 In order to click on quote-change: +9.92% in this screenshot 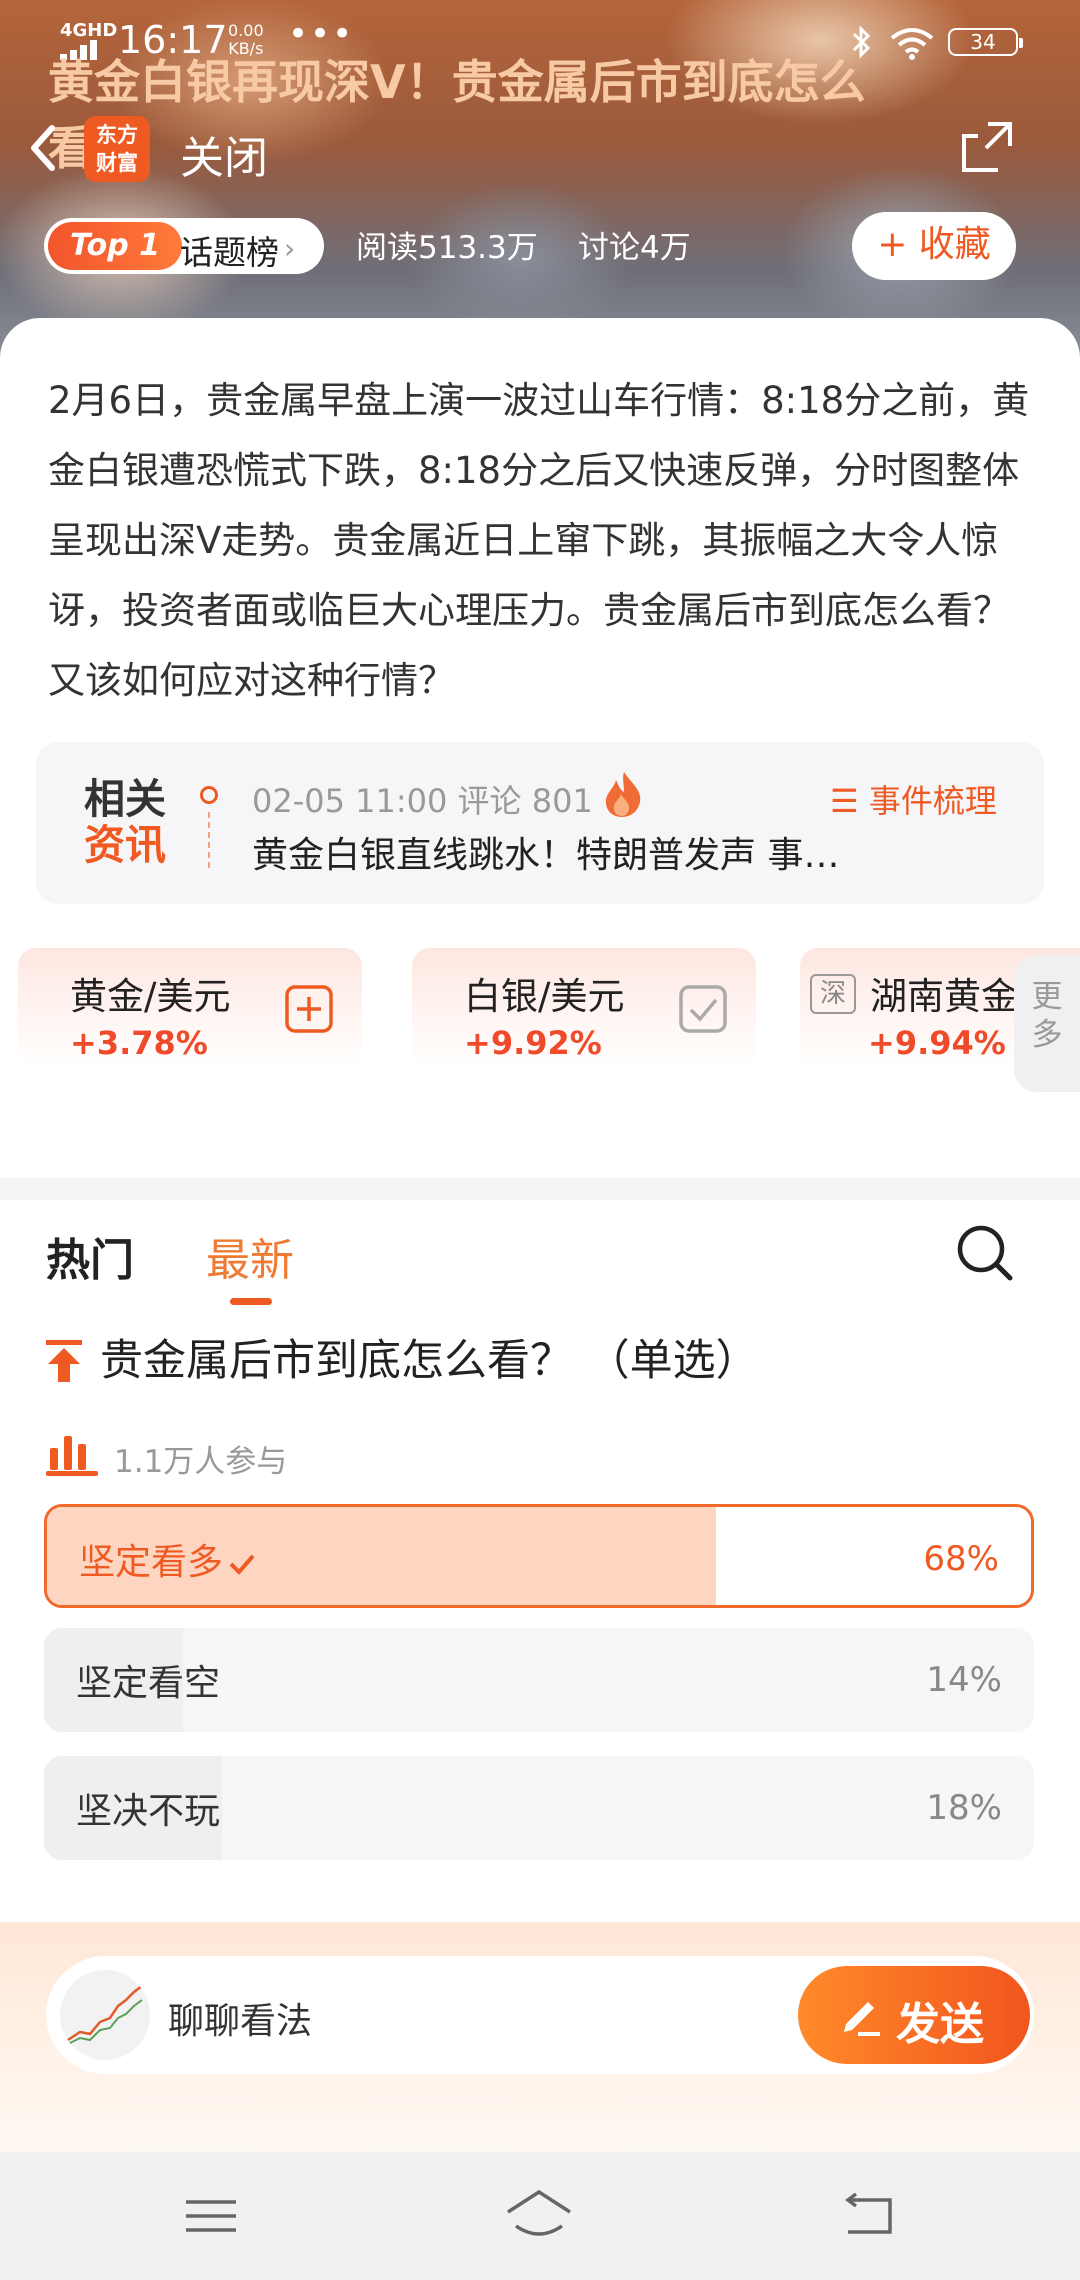, I will do `click(533, 1043)`.